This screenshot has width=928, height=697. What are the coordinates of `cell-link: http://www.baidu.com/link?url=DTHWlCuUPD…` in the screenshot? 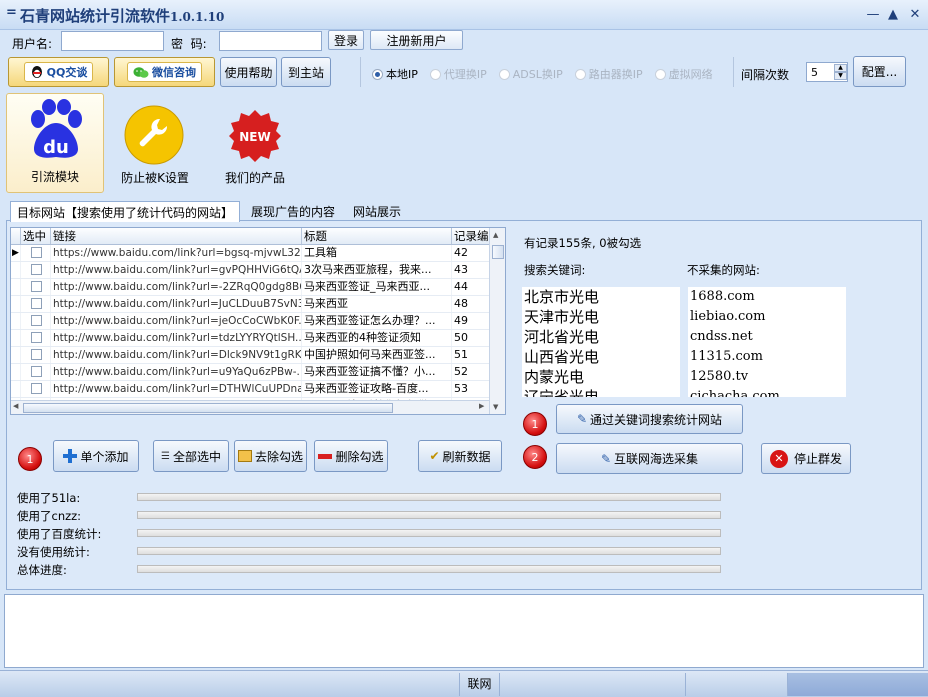 It's located at (176, 389).